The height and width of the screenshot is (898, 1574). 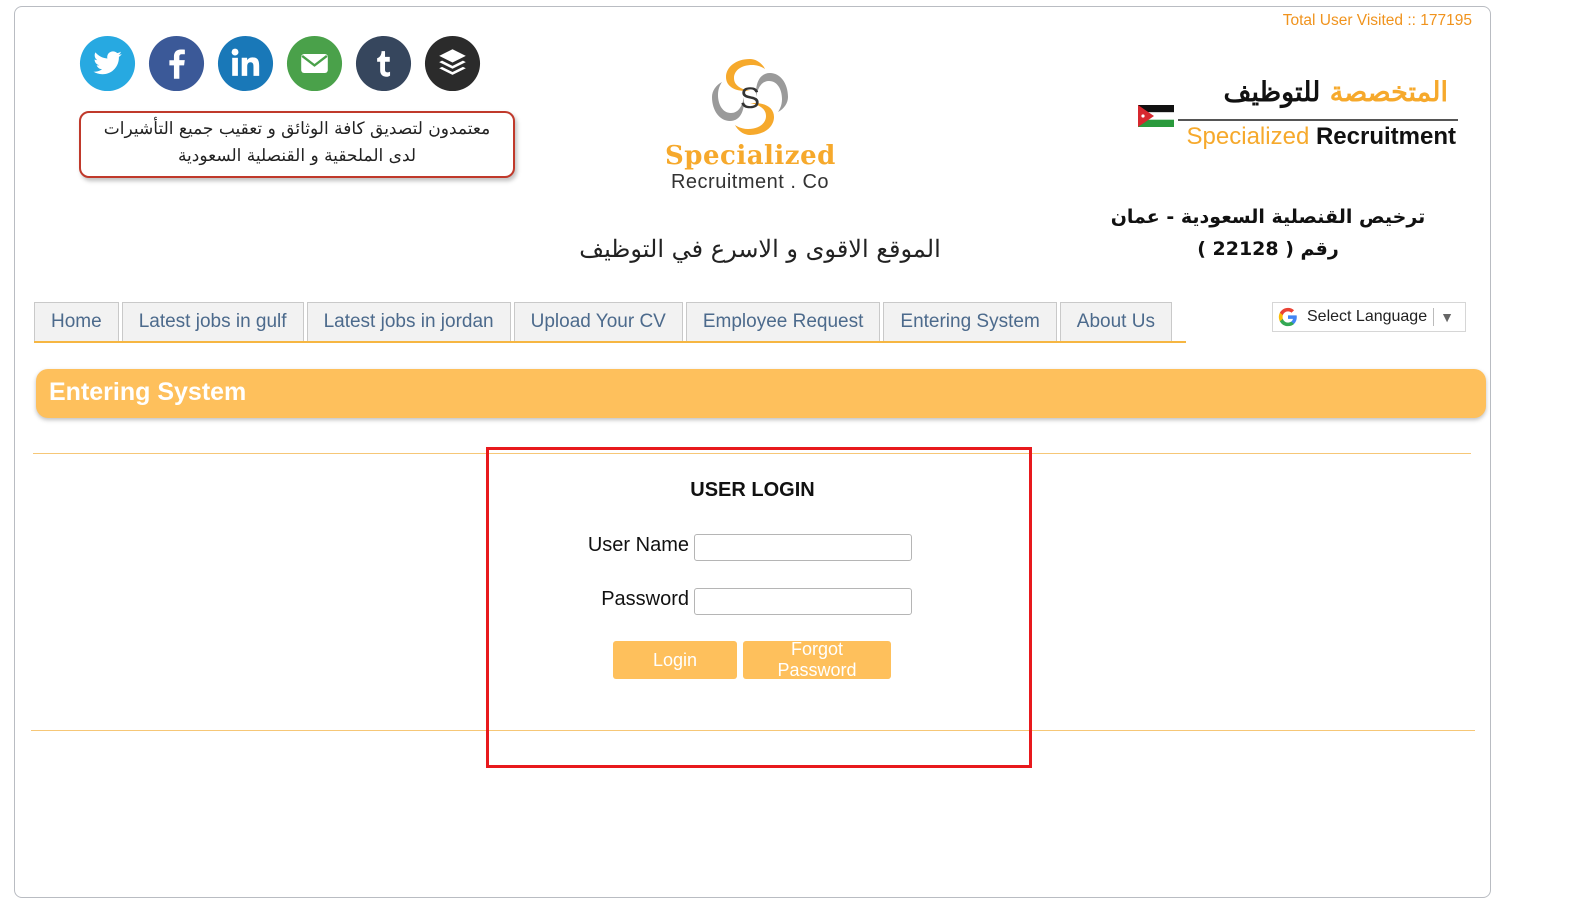 I want to click on swirl-logo-icon: S, so click(x=750, y=97).